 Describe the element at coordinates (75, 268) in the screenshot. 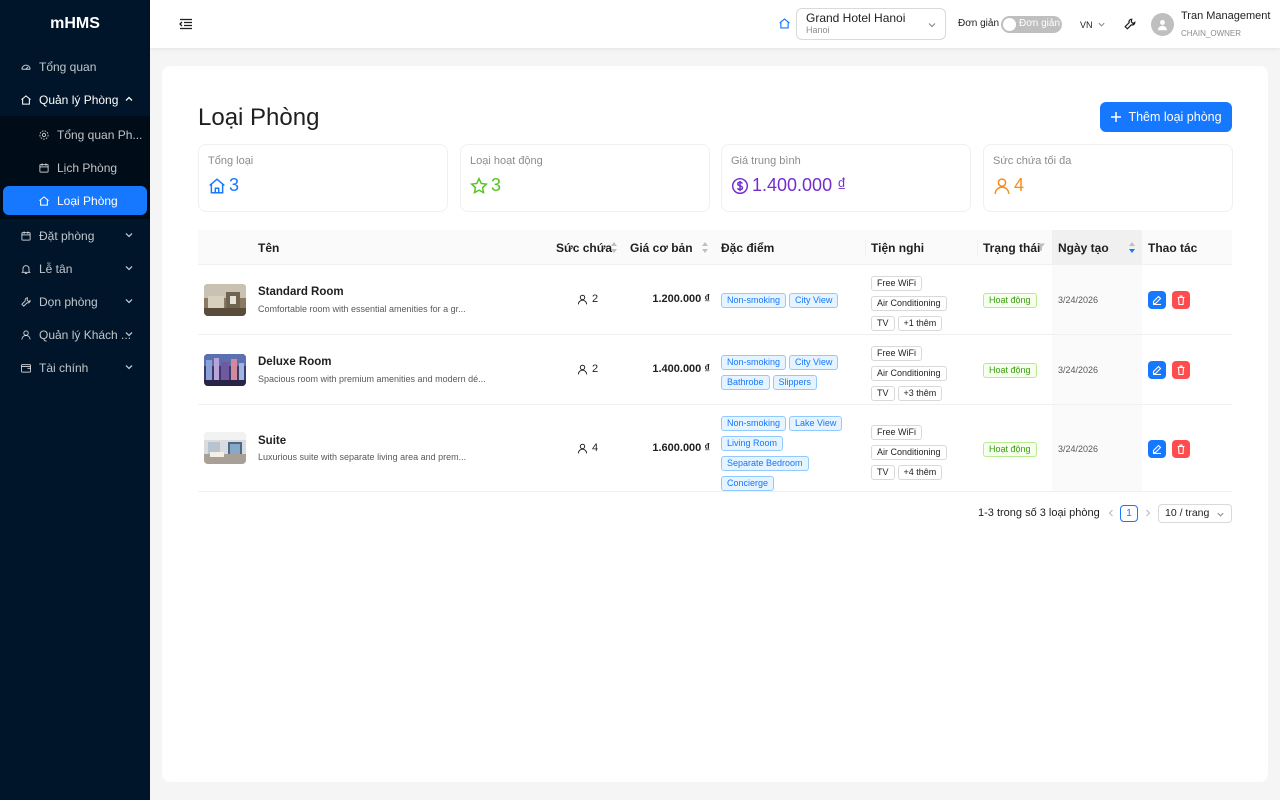

I see `sidebar-item-reception: Lễ tân` at that location.